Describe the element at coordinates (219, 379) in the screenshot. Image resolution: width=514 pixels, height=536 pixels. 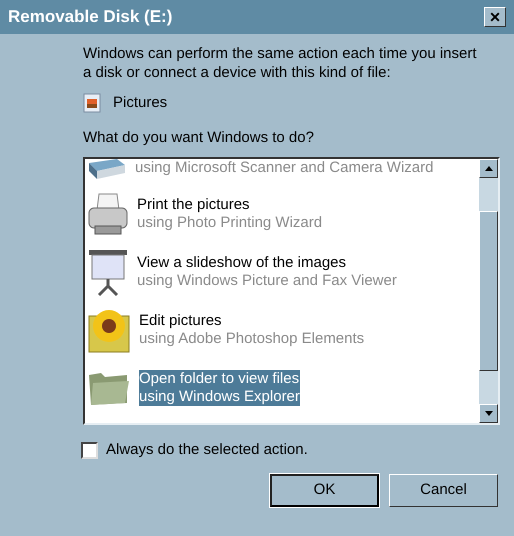
I see `action-title: Open folder to view files` at that location.